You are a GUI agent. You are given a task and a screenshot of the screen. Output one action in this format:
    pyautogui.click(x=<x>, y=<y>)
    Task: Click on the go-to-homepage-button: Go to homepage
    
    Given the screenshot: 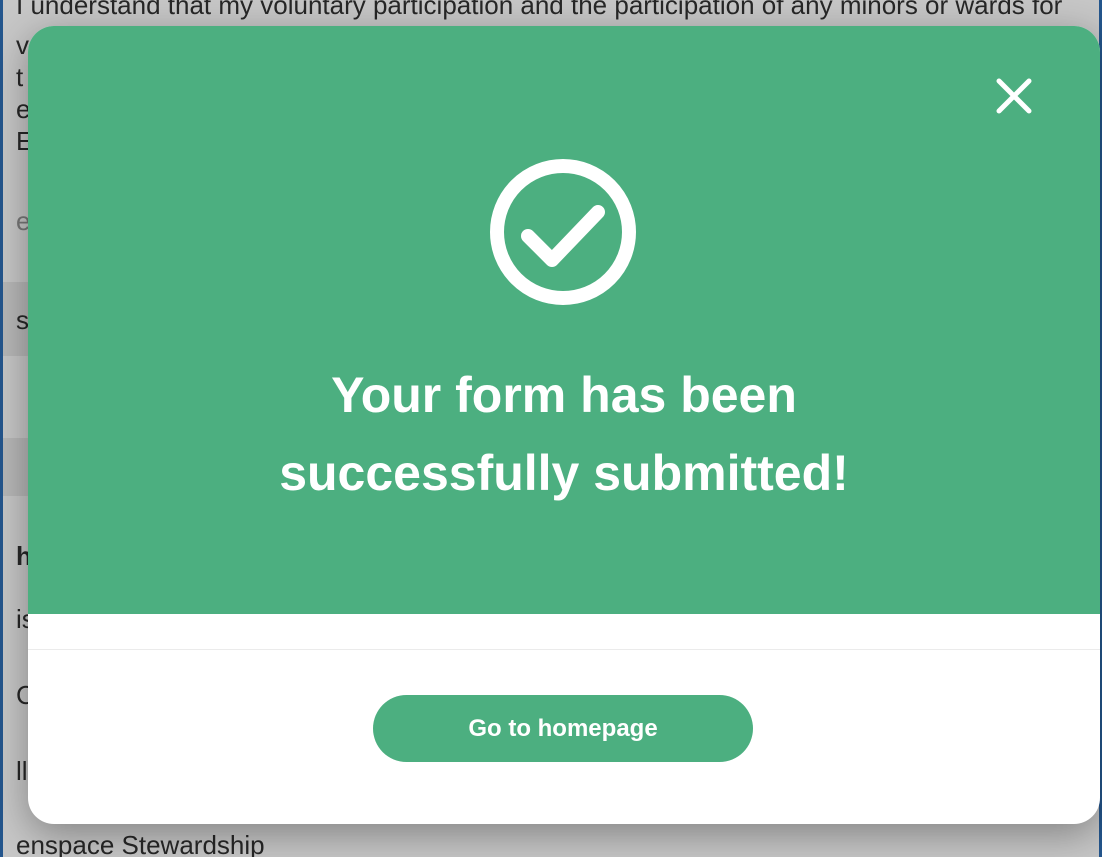 What is the action you would take?
    pyautogui.click(x=563, y=728)
    